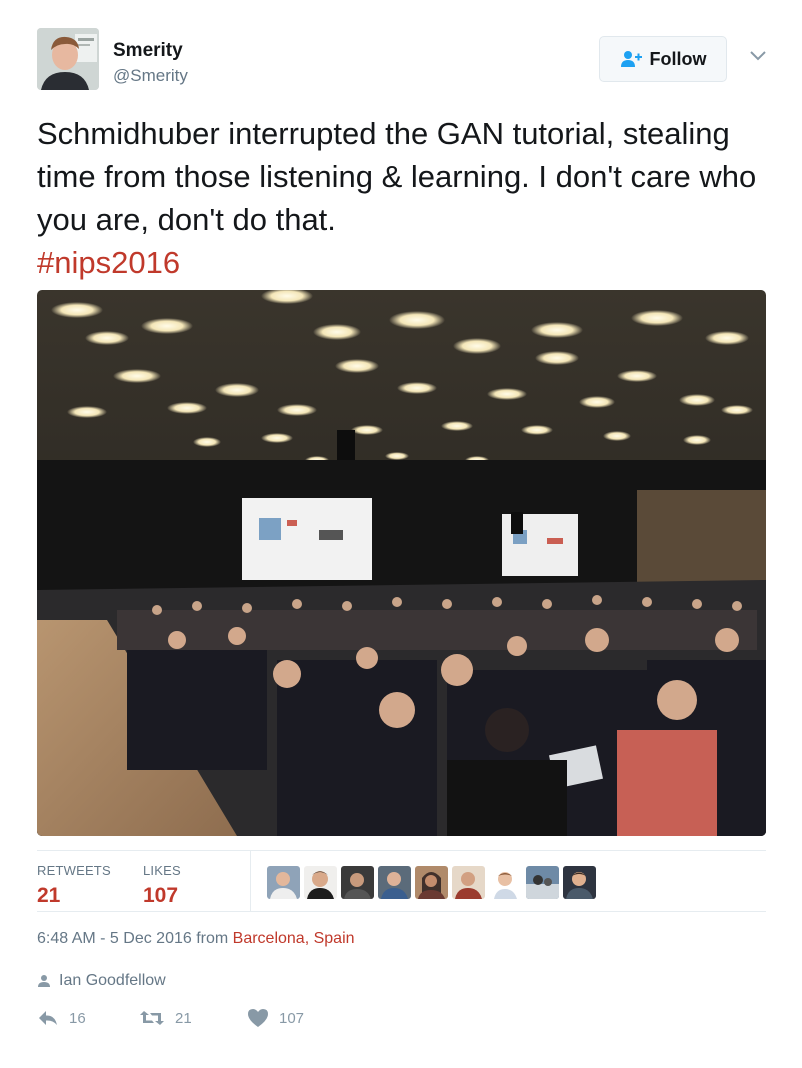 This screenshot has width=802, height=1068. What do you see at coordinates (161, 895) in the screenshot?
I see `likes-count: 107` at bounding box center [161, 895].